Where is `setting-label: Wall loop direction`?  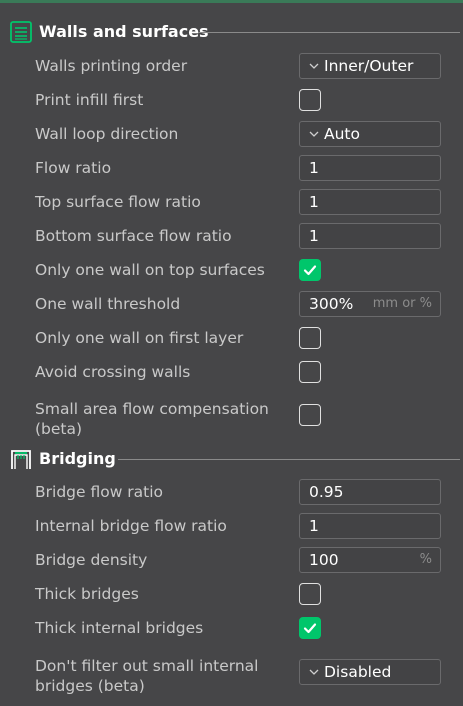
setting-label: Wall loop direction is located at coordinates (107, 134).